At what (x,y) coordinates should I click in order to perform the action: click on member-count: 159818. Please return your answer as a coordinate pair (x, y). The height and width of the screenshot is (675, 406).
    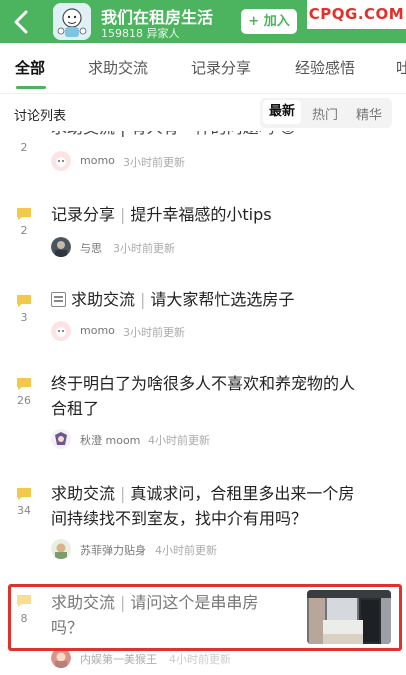
    Looking at the image, I should click on (122, 33).